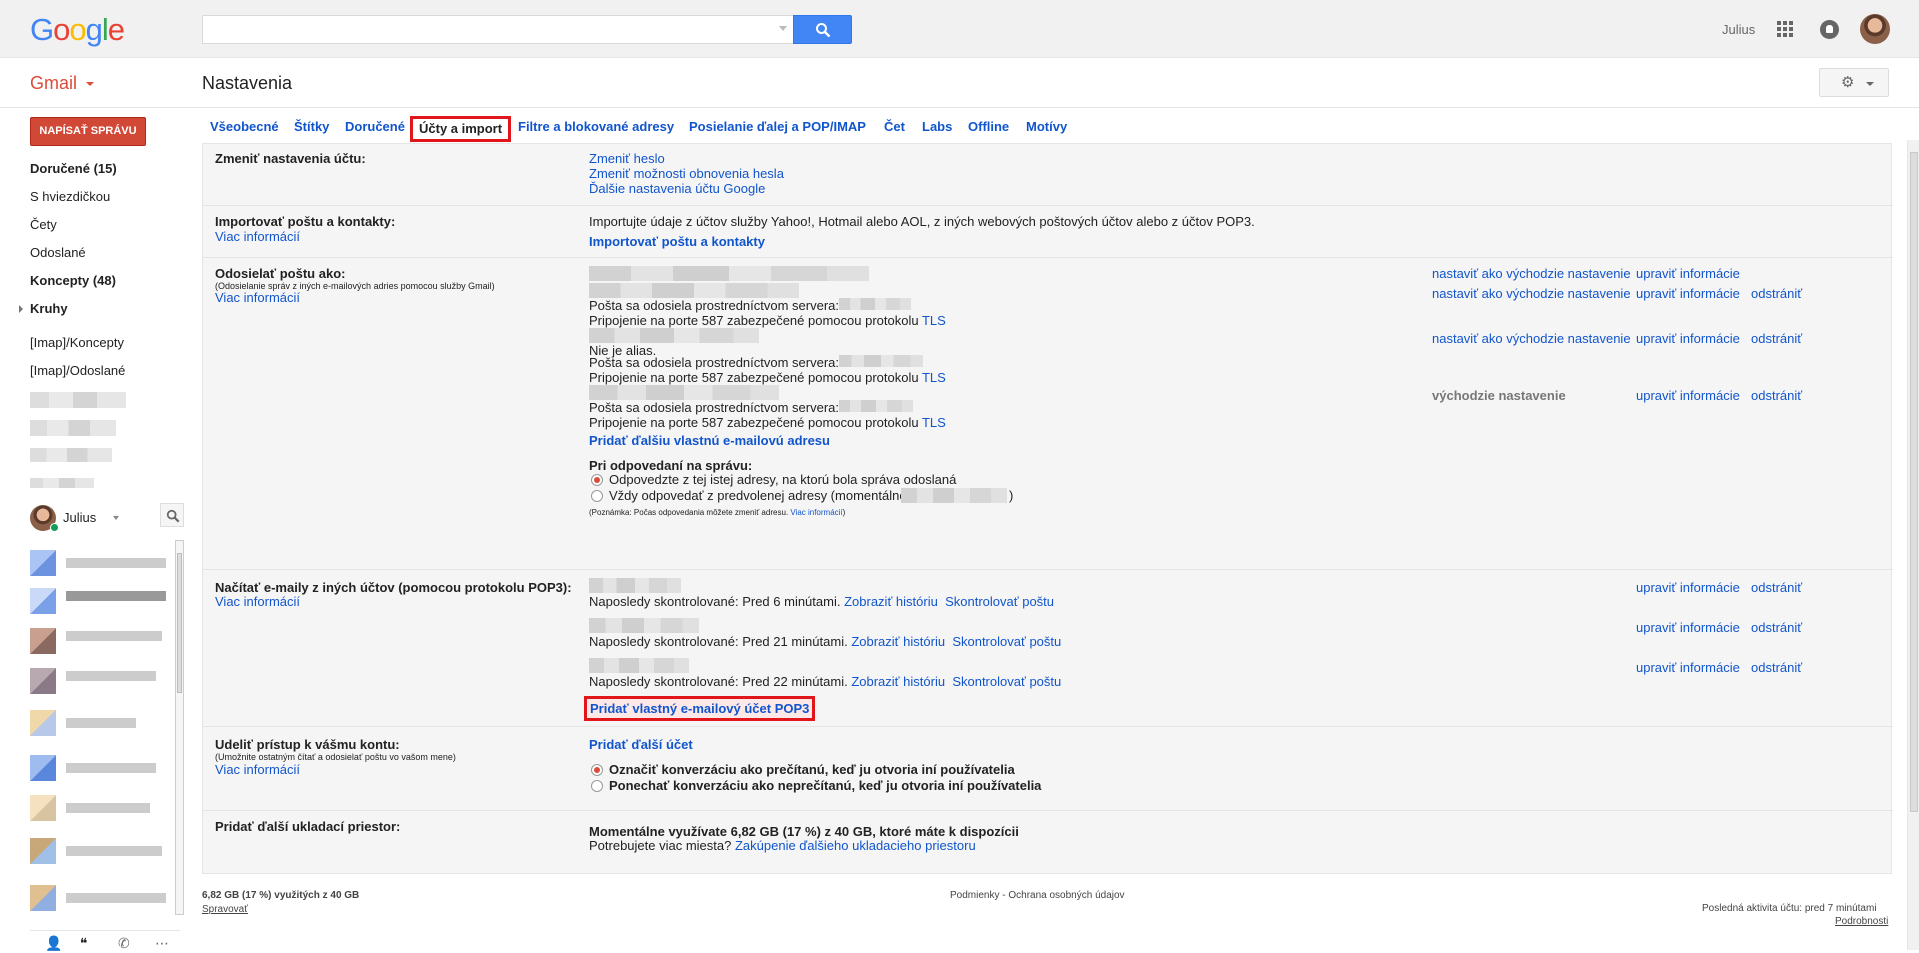 The width and height of the screenshot is (1919, 953). Describe the element at coordinates (974, 895) in the screenshot. I see `terms-link: Podmienky` at that location.